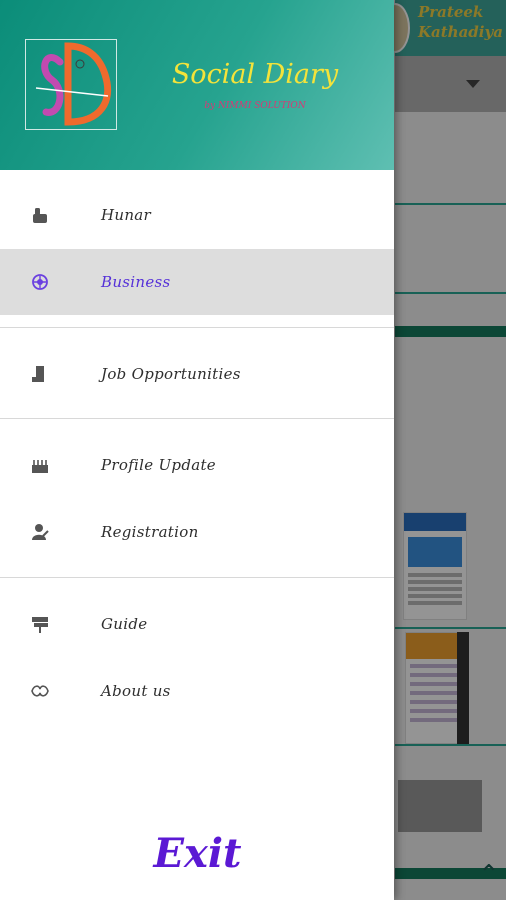 The width and height of the screenshot is (506, 900). Describe the element at coordinates (40, 691) in the screenshot. I see `about-icon` at that location.